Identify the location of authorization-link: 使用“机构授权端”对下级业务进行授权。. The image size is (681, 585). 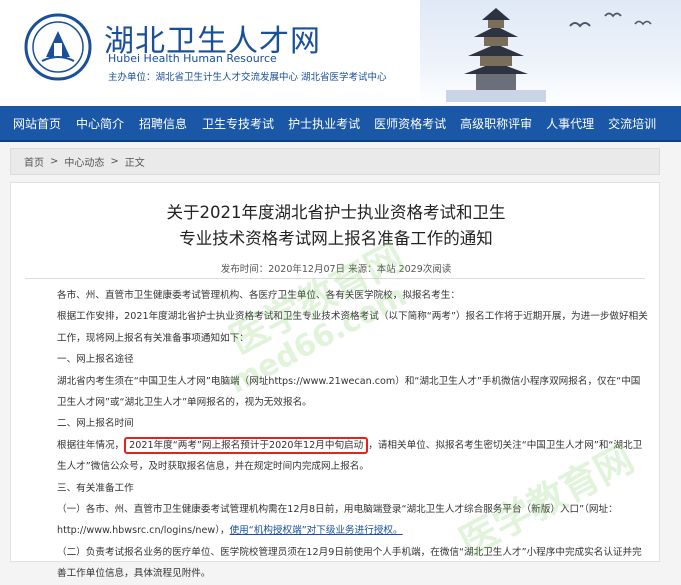
(316, 530).